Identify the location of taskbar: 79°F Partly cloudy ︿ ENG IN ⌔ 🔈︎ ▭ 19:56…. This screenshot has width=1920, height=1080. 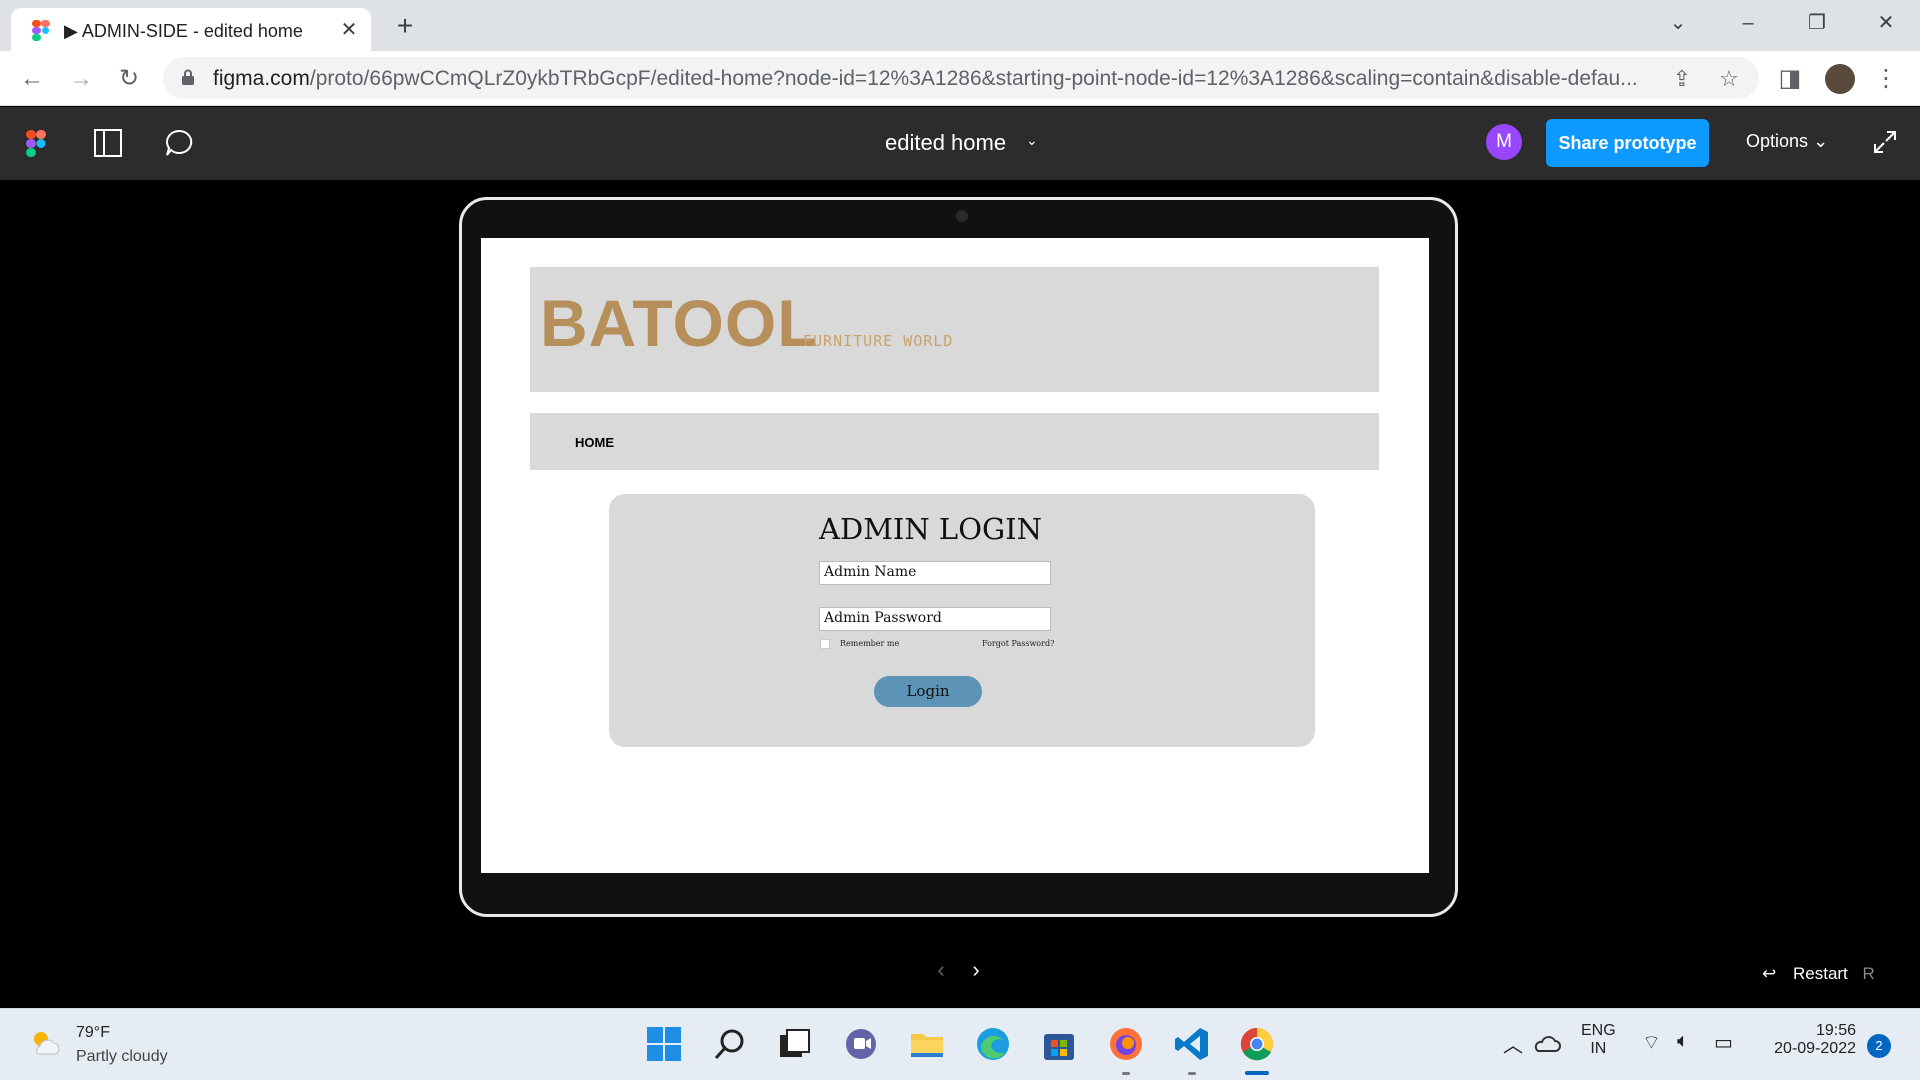
(960, 1044).